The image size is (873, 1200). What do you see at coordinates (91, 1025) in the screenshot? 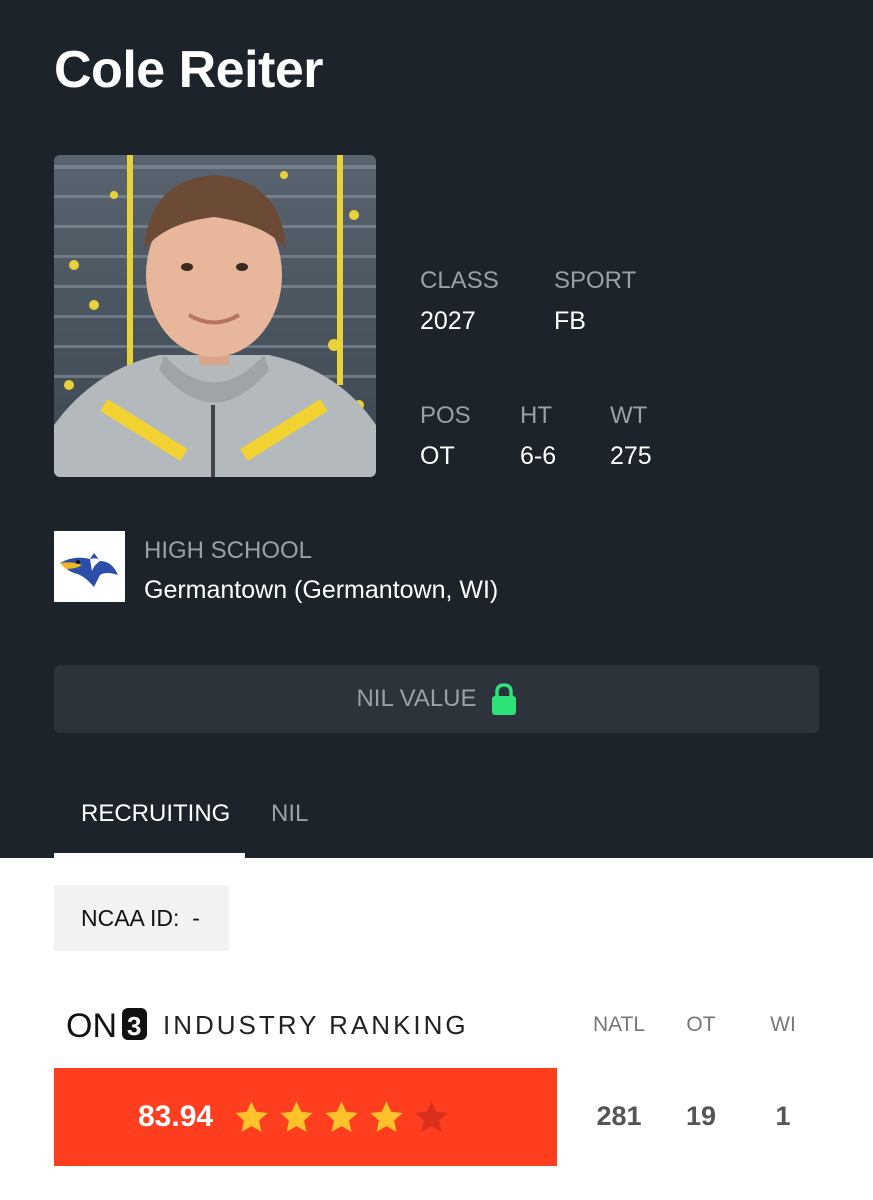
I see `on3-logo-text: ON` at bounding box center [91, 1025].